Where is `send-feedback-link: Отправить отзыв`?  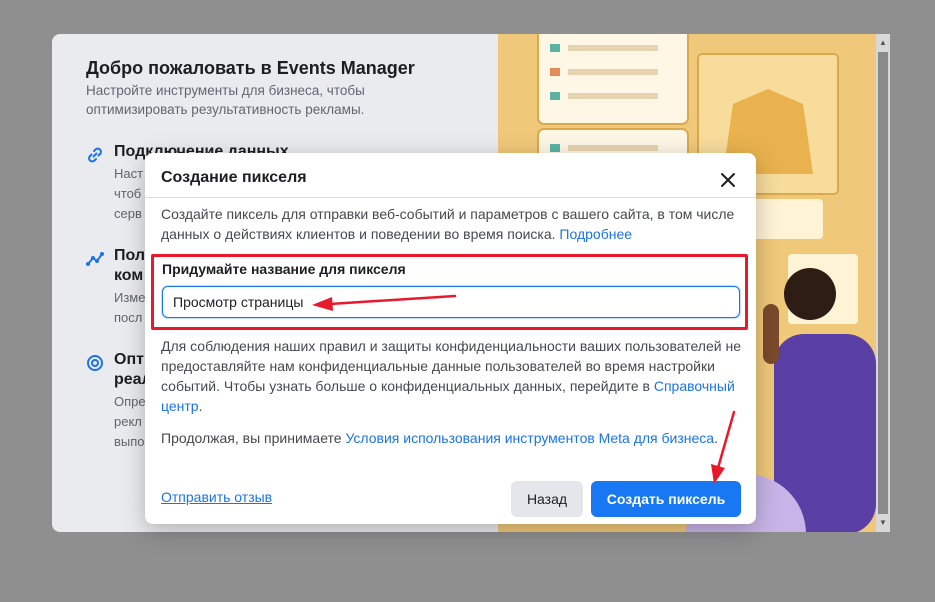
send-feedback-link: Отправить отзыв is located at coordinates (216, 497).